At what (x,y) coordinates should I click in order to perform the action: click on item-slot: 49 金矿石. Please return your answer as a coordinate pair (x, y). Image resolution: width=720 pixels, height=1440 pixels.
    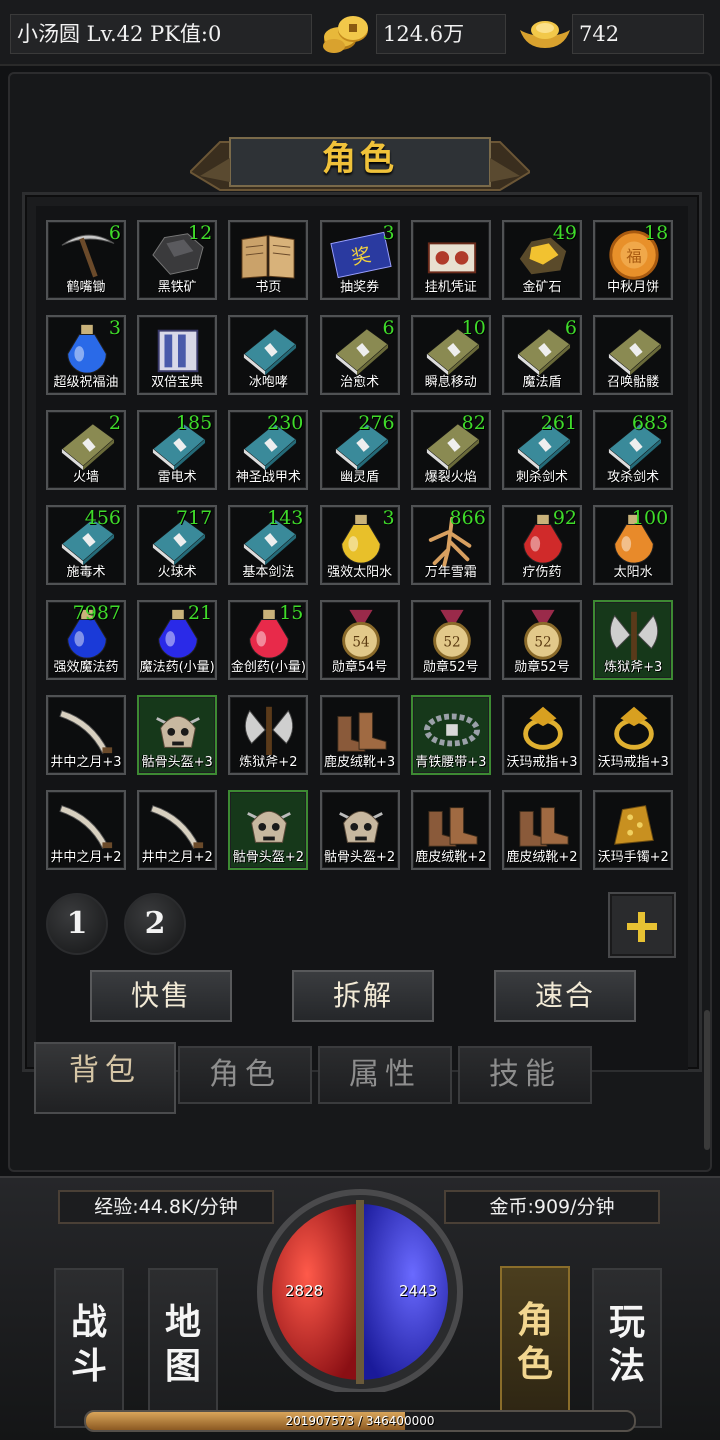
    Looking at the image, I should click on (542, 260).